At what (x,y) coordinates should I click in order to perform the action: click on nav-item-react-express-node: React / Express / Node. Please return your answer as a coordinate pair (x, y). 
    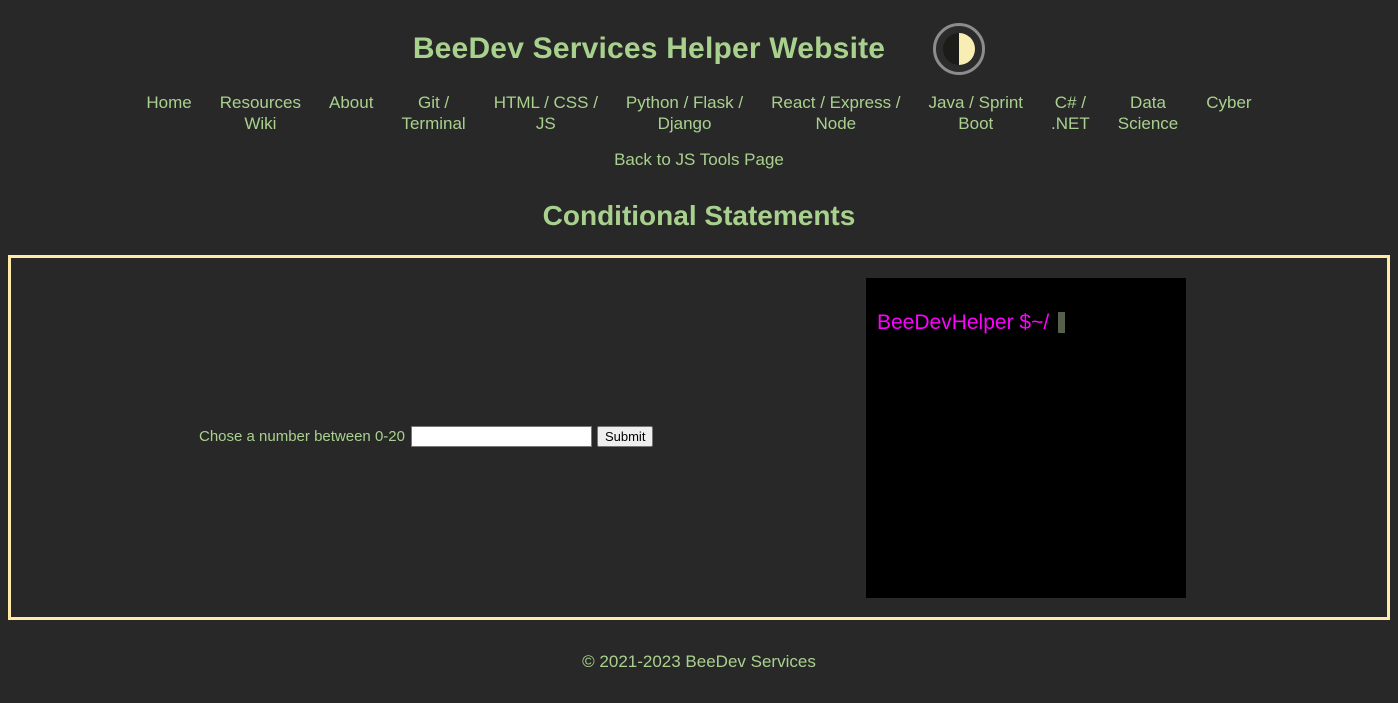
    Looking at the image, I should click on (835, 113).